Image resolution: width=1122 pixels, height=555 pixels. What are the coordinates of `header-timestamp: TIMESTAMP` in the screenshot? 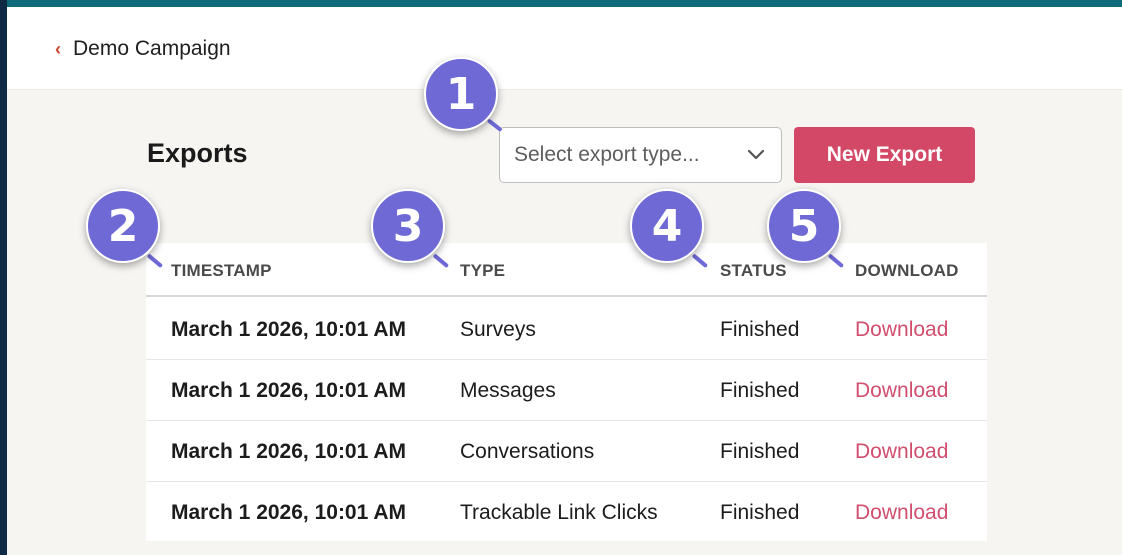 It's located at (221, 270).